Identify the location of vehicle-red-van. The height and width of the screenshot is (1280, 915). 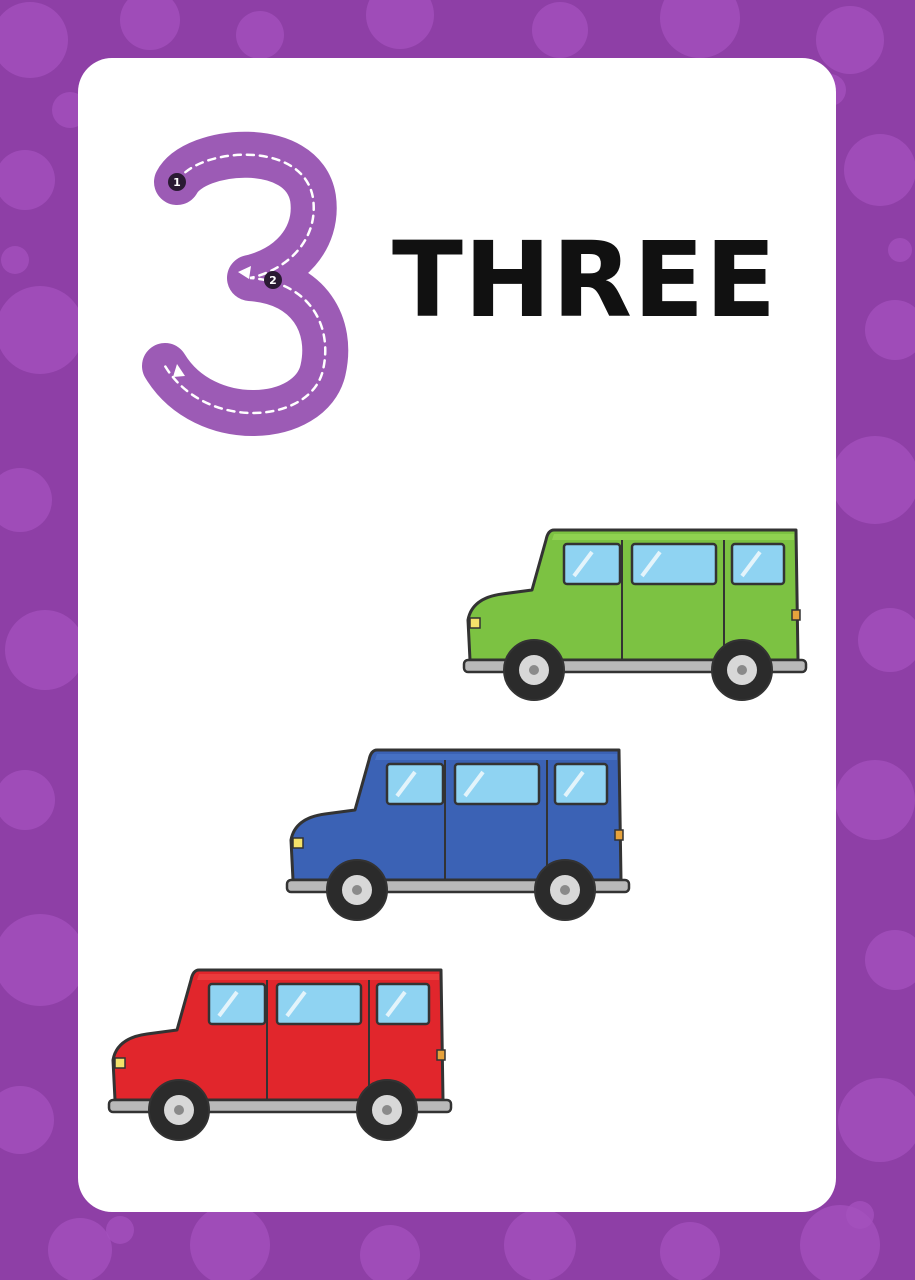
(280, 1054).